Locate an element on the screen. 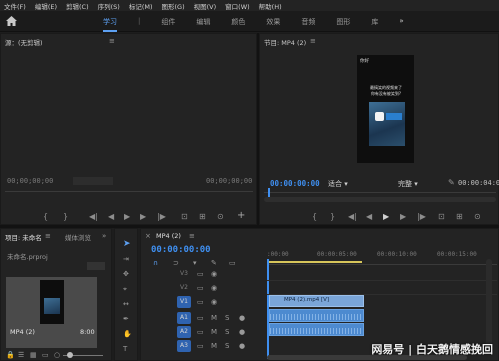 This screenshot has height=361, width=499. zoom-out-icon: ○ is located at coordinates (57, 355).